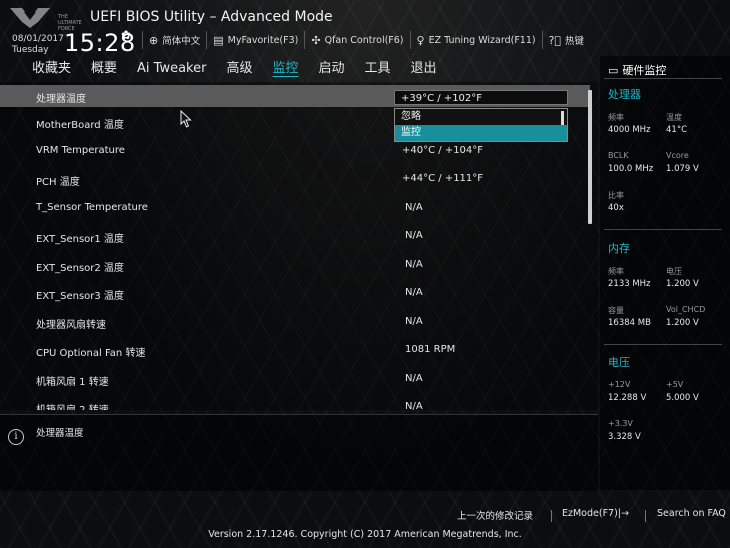 The width and height of the screenshot is (730, 548). Describe the element at coordinates (285, 69) in the screenshot. I see `tab-monitor: 监控` at that location.